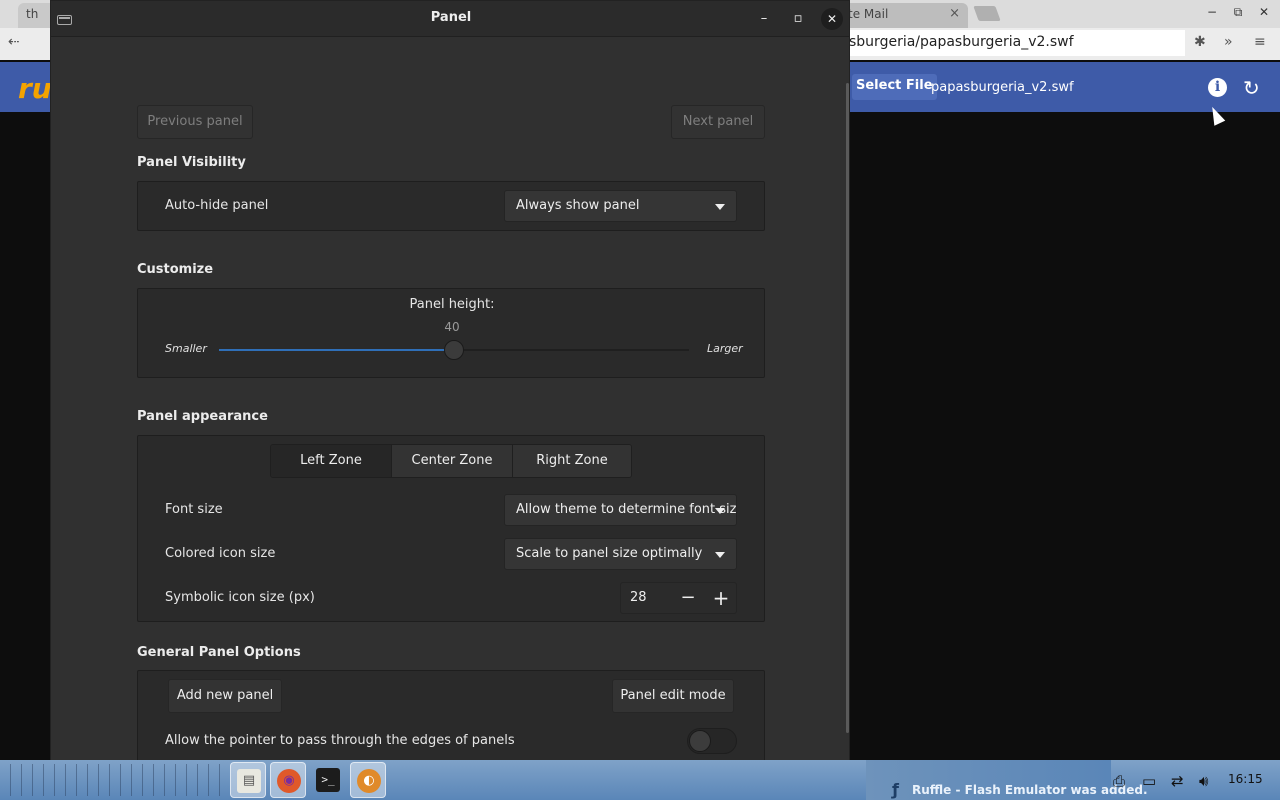 The height and width of the screenshot is (800, 1280). Describe the element at coordinates (1228, 42) in the screenshot. I see `overflow-icon: »` at that location.